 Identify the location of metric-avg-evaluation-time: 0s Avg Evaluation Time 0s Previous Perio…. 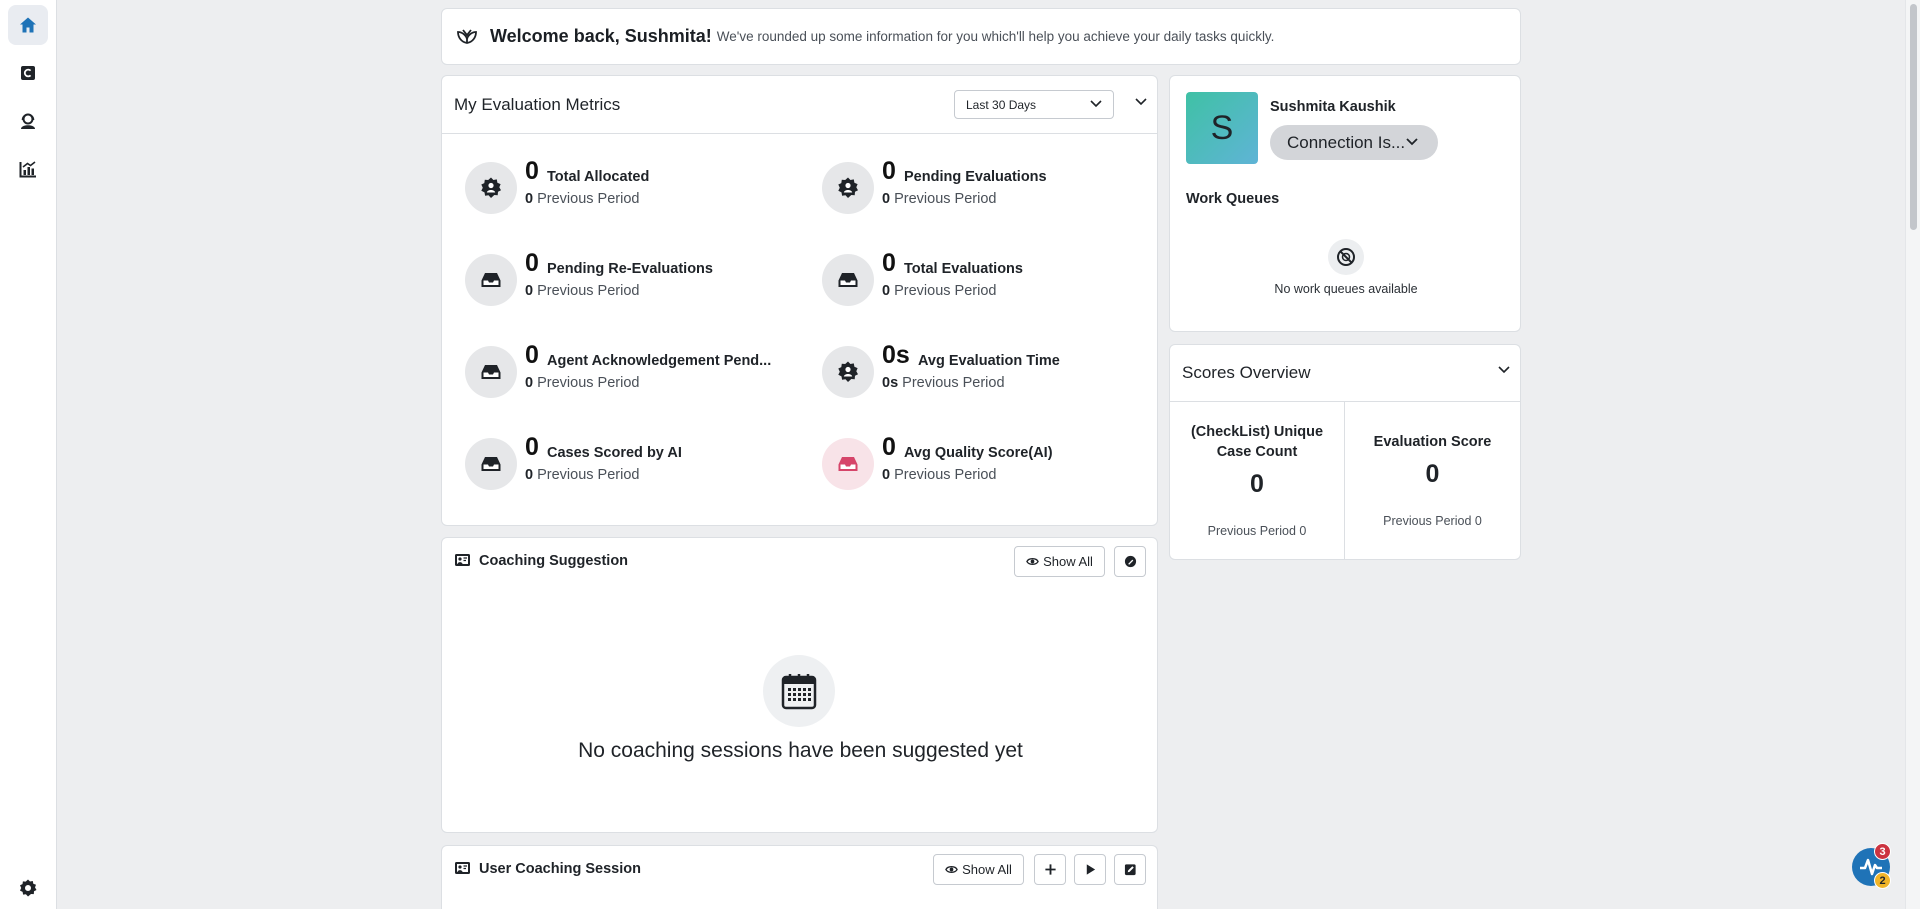
(992, 372).